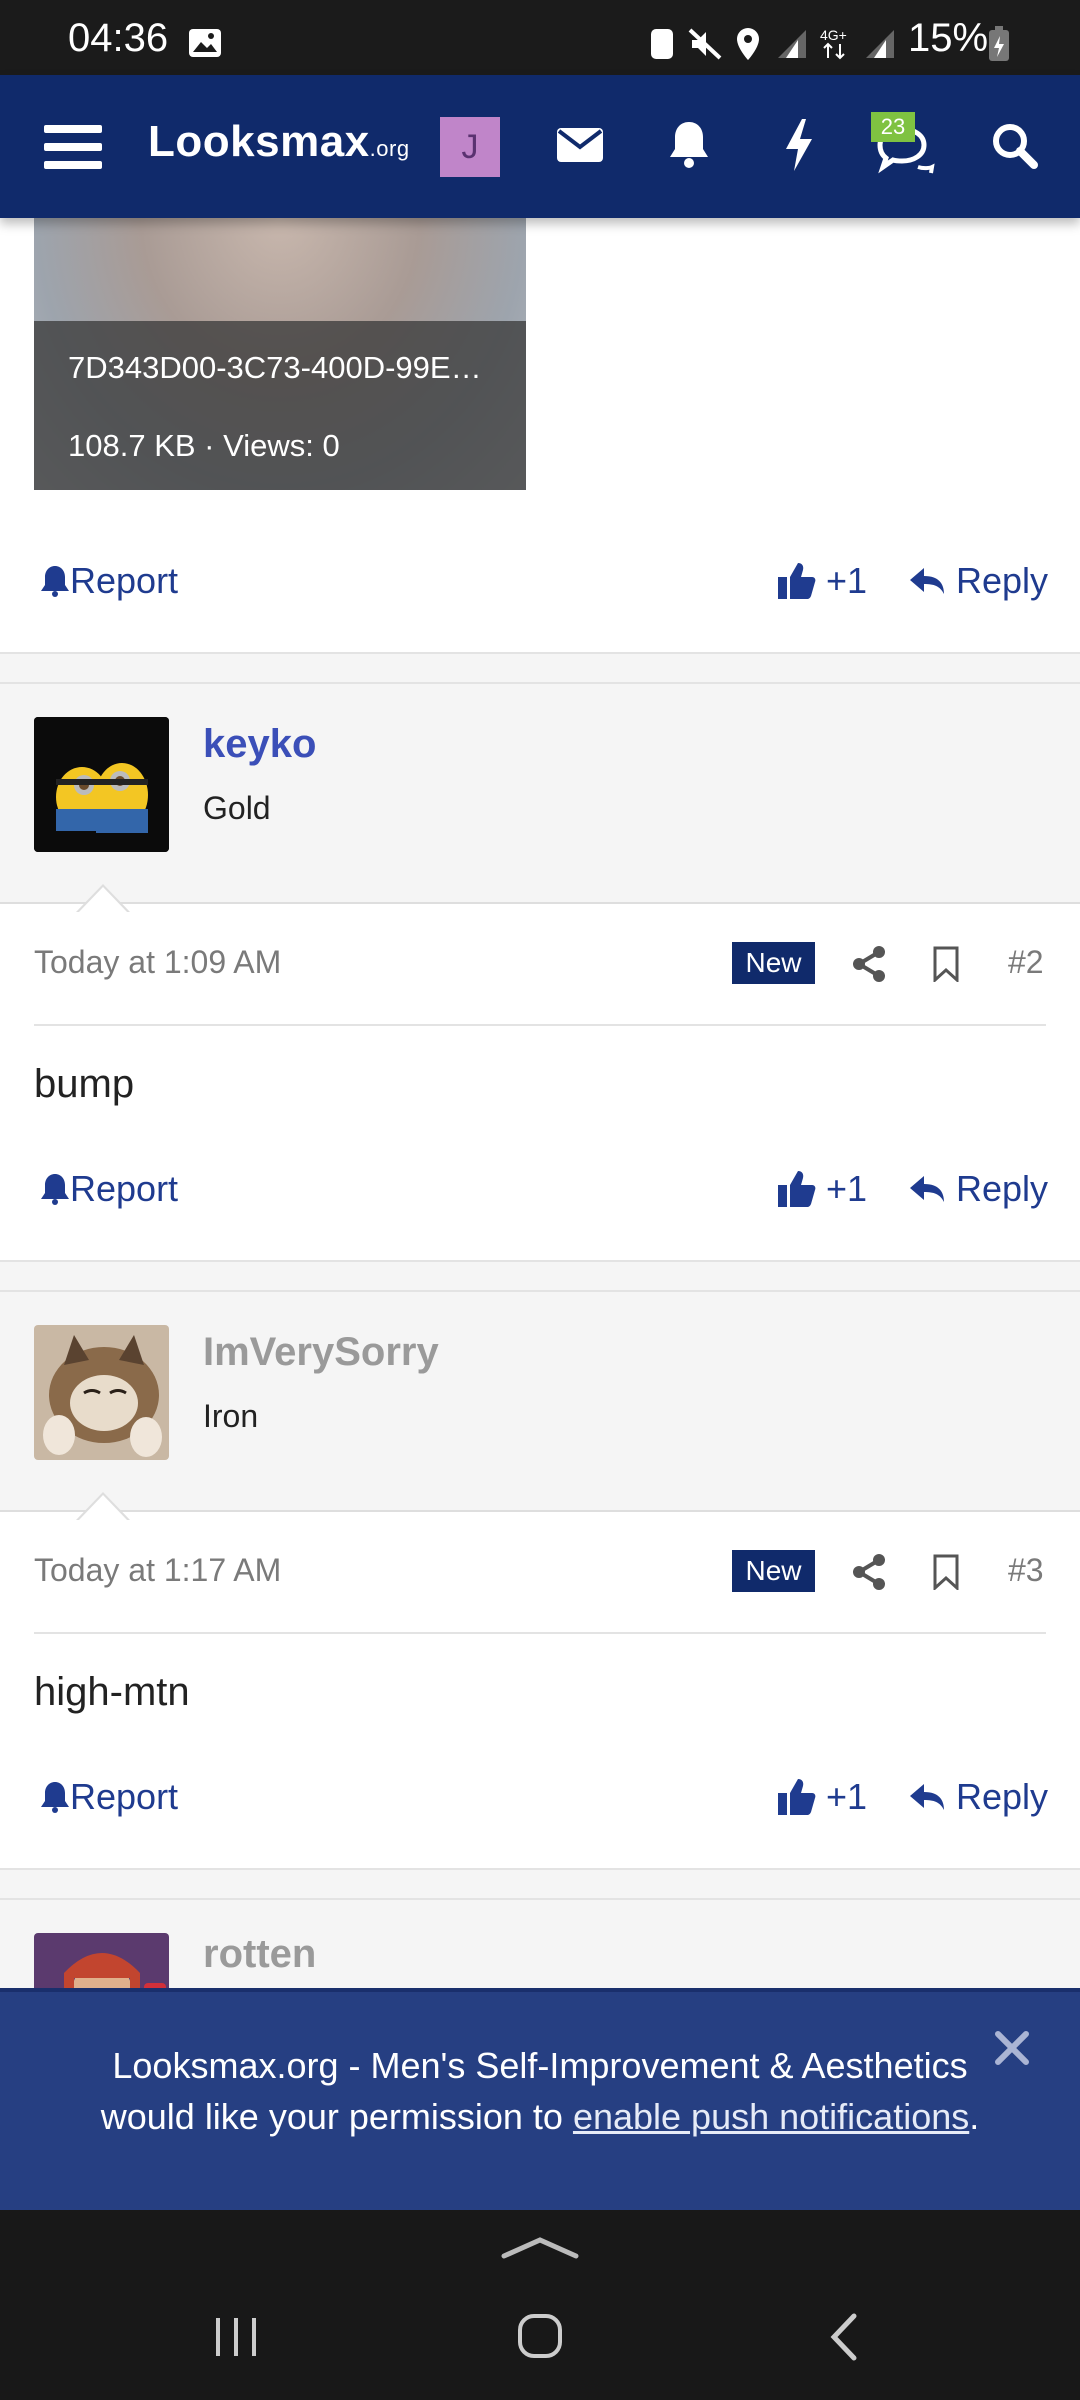  I want to click on menu-icon, so click(73, 147).